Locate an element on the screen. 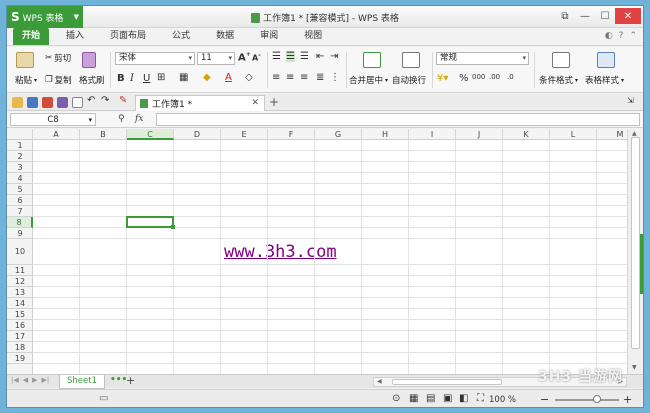 Image resolution: width=650 pixels, height=413 pixels. collapse-ribbon-icon: ⌃ is located at coordinates (633, 36).